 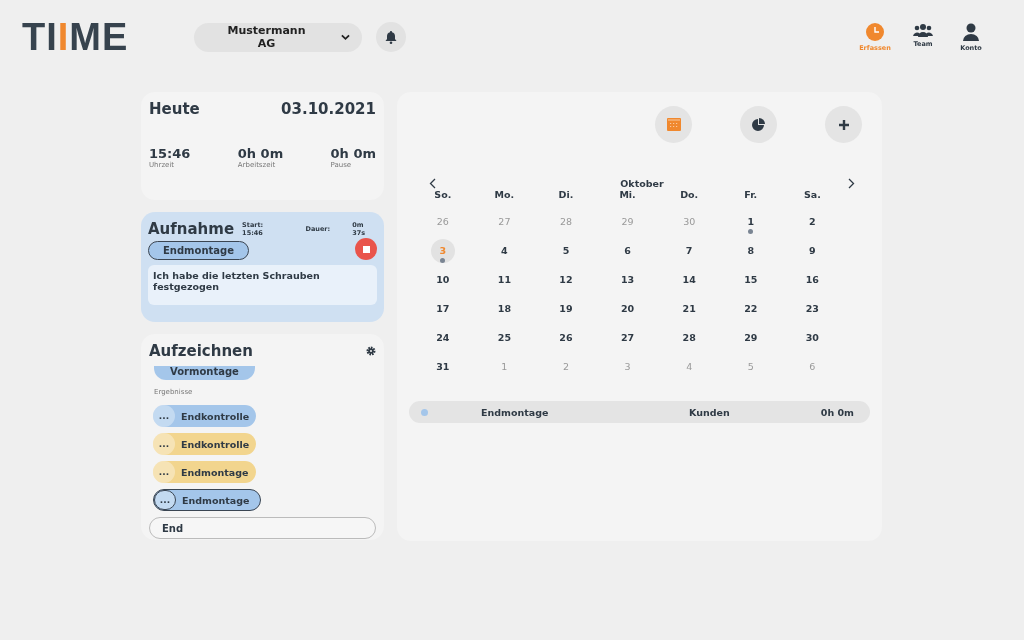 I want to click on search-field: End, so click(x=262, y=528).